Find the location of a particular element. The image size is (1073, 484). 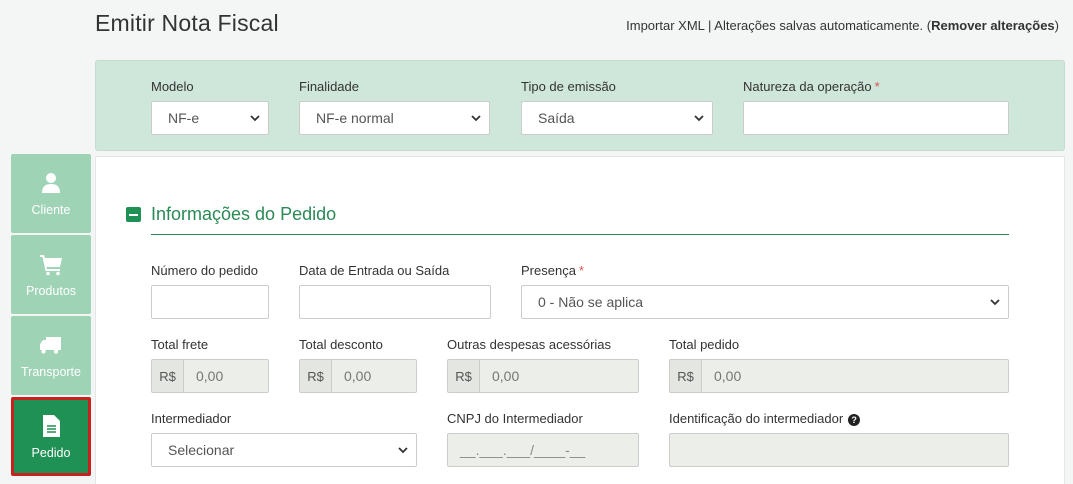

user-icon is located at coordinates (51, 182).